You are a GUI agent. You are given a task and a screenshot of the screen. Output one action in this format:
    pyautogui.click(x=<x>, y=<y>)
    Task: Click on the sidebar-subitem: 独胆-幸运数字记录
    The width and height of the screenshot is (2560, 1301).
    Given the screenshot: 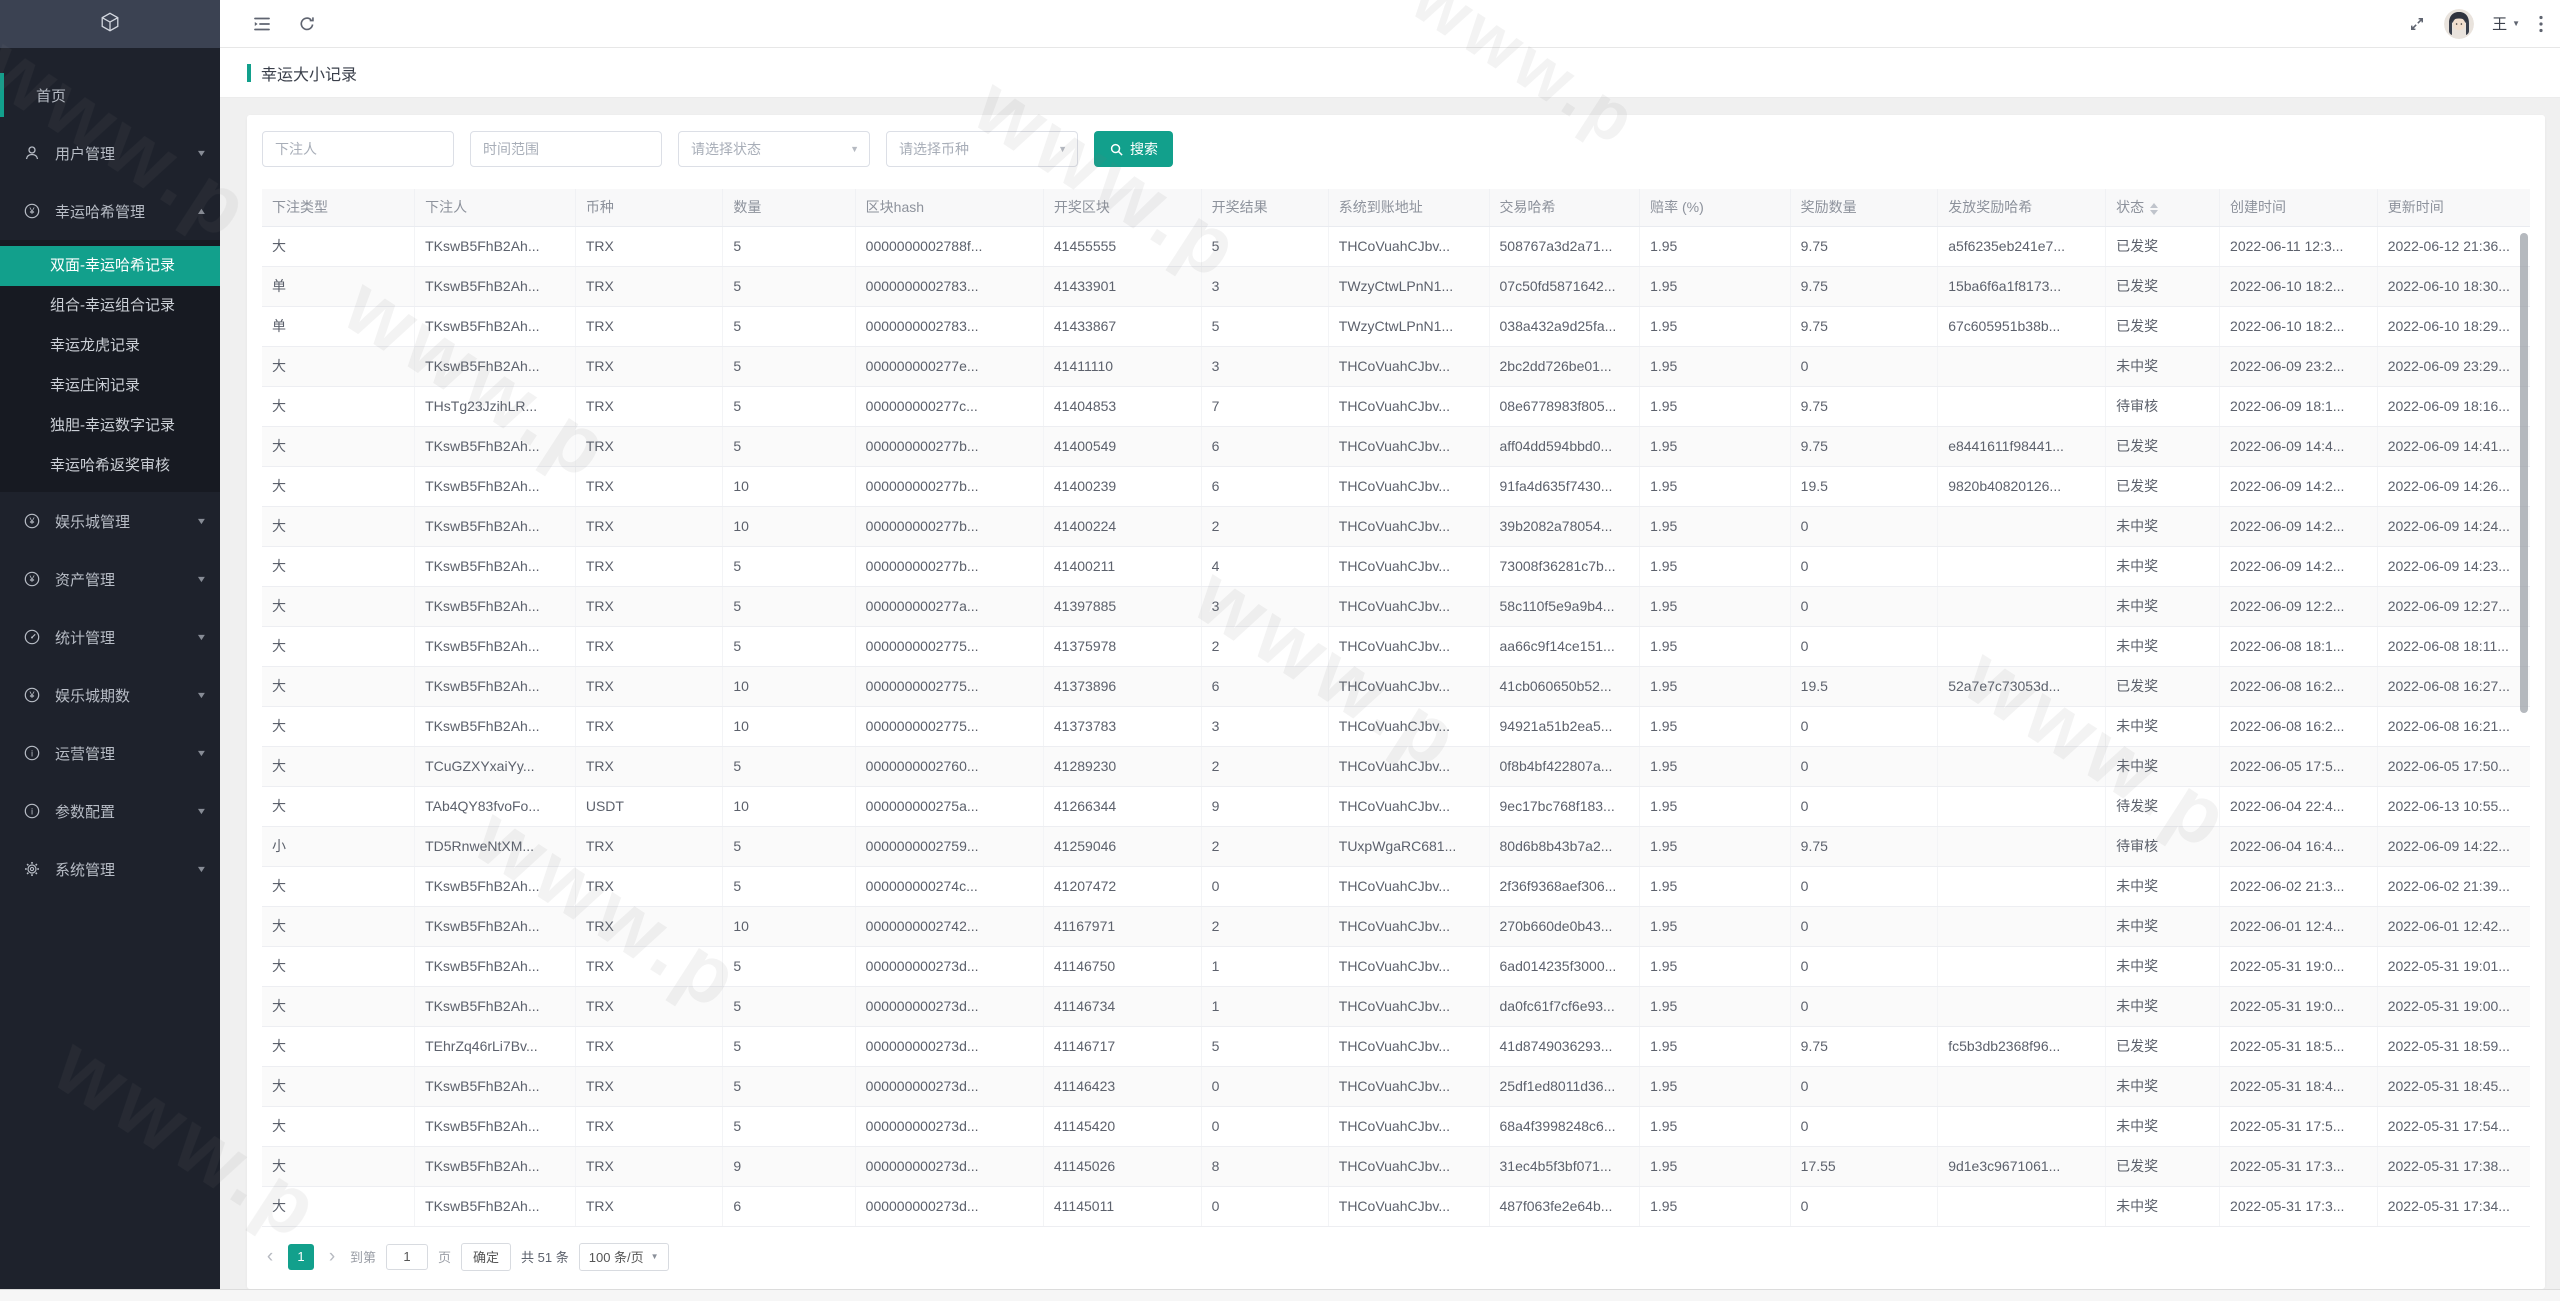 What is the action you would take?
    pyautogui.click(x=110, y=426)
    